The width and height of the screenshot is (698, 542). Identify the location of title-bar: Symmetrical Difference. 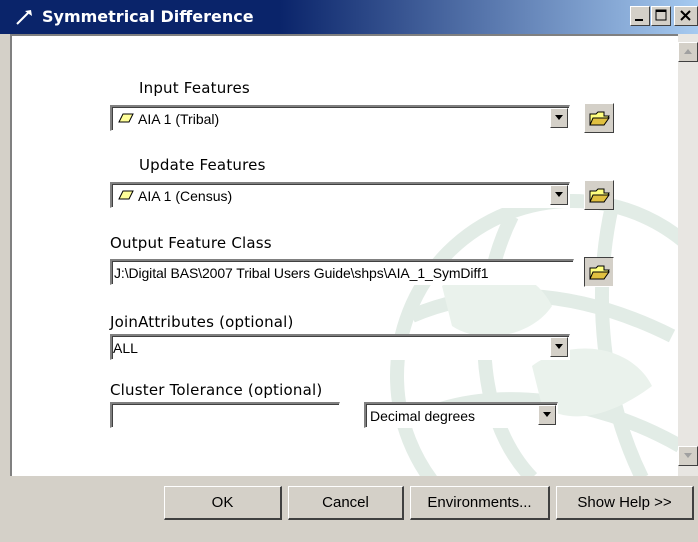
(349, 17).